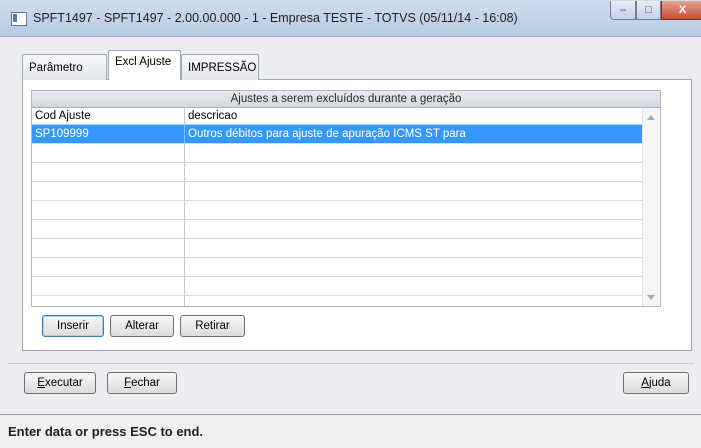  Describe the element at coordinates (350, 431) in the screenshot. I see `status-bar: Enter data or press ESC to end.` at that location.